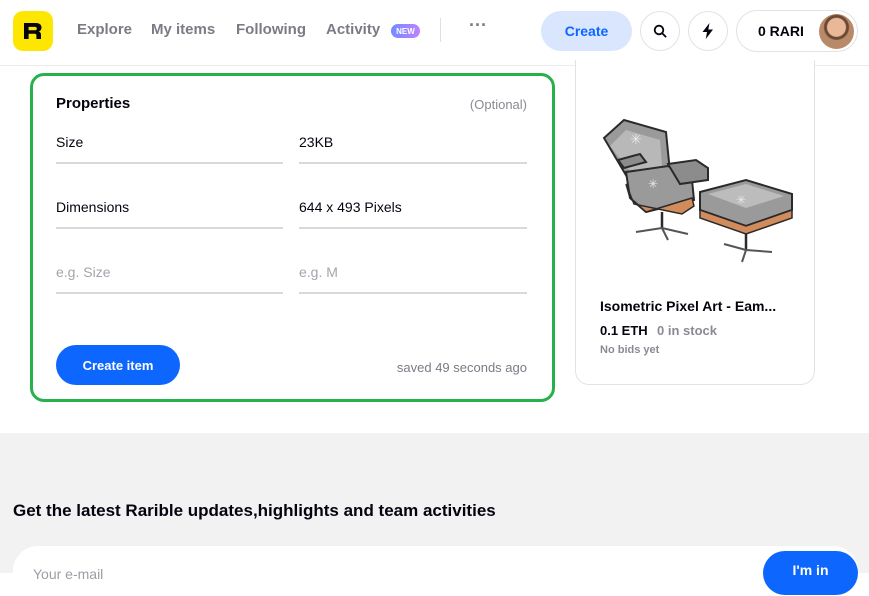 The width and height of the screenshot is (869, 596). Describe the element at coordinates (169, 279) in the screenshot. I see `property-key-input: e.g. Size` at that location.